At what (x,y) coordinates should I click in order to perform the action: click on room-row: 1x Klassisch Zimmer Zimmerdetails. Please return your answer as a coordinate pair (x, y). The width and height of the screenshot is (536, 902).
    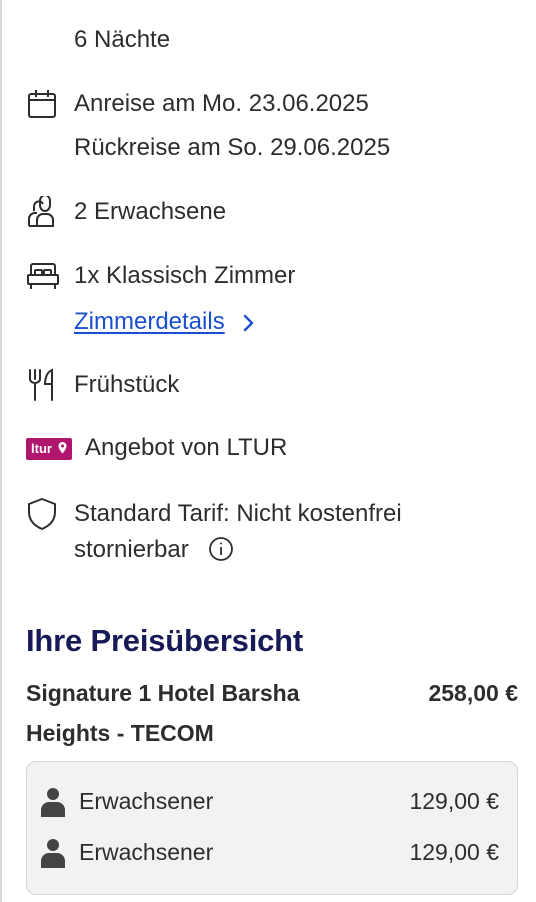
    Looking at the image, I should click on (271, 300).